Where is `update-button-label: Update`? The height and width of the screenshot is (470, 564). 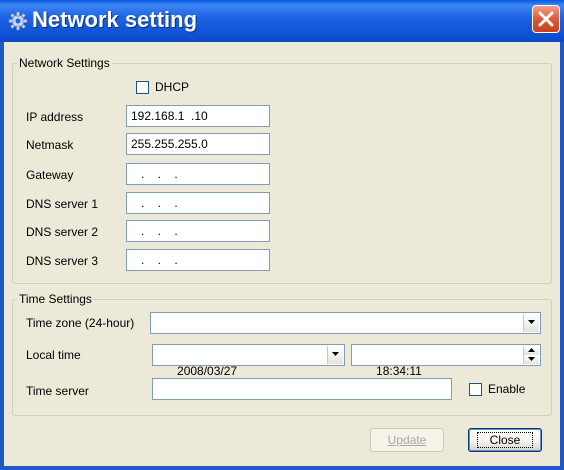
update-button-label: Update is located at coordinates (407, 440).